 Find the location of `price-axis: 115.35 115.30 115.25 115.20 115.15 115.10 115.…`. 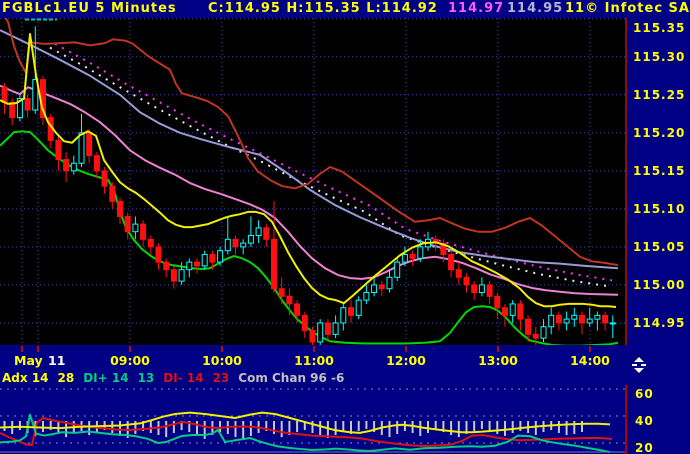

price-axis: 115.35 115.30 115.25 115.20 115.15 115.10 115.… is located at coordinates (657, 181).